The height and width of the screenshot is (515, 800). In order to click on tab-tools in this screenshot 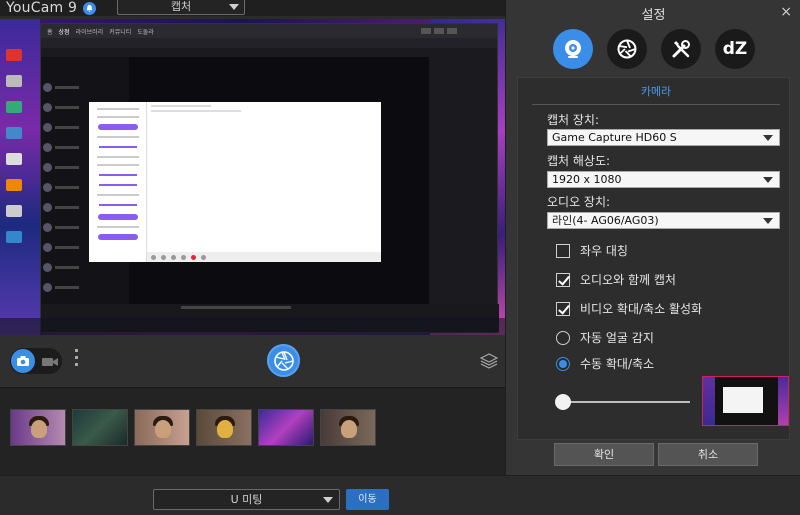, I will do `click(681, 49)`.